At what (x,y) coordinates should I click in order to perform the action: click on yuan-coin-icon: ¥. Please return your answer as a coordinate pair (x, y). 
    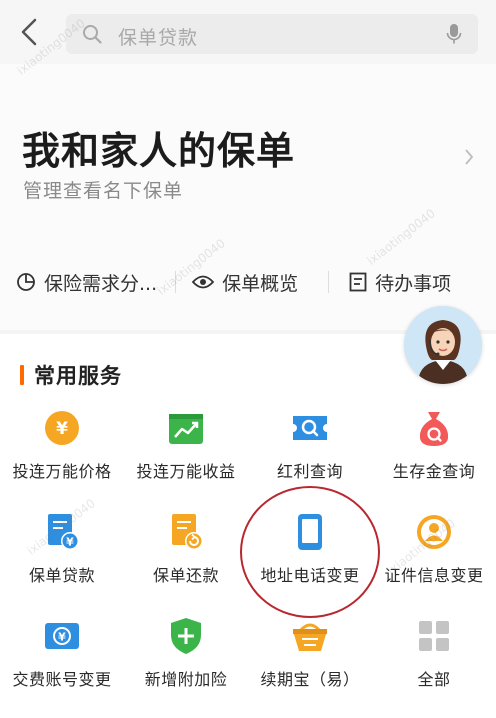
    Looking at the image, I should click on (62, 428).